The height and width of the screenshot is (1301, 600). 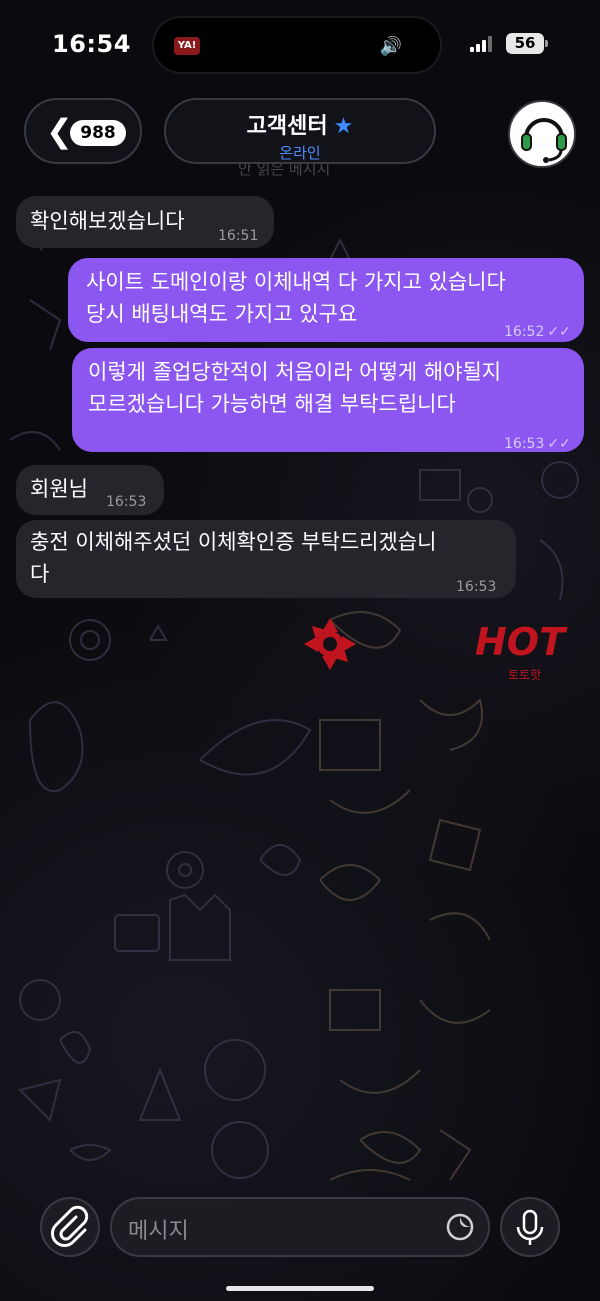 I want to click on attach-button, so click(x=70, y=1227).